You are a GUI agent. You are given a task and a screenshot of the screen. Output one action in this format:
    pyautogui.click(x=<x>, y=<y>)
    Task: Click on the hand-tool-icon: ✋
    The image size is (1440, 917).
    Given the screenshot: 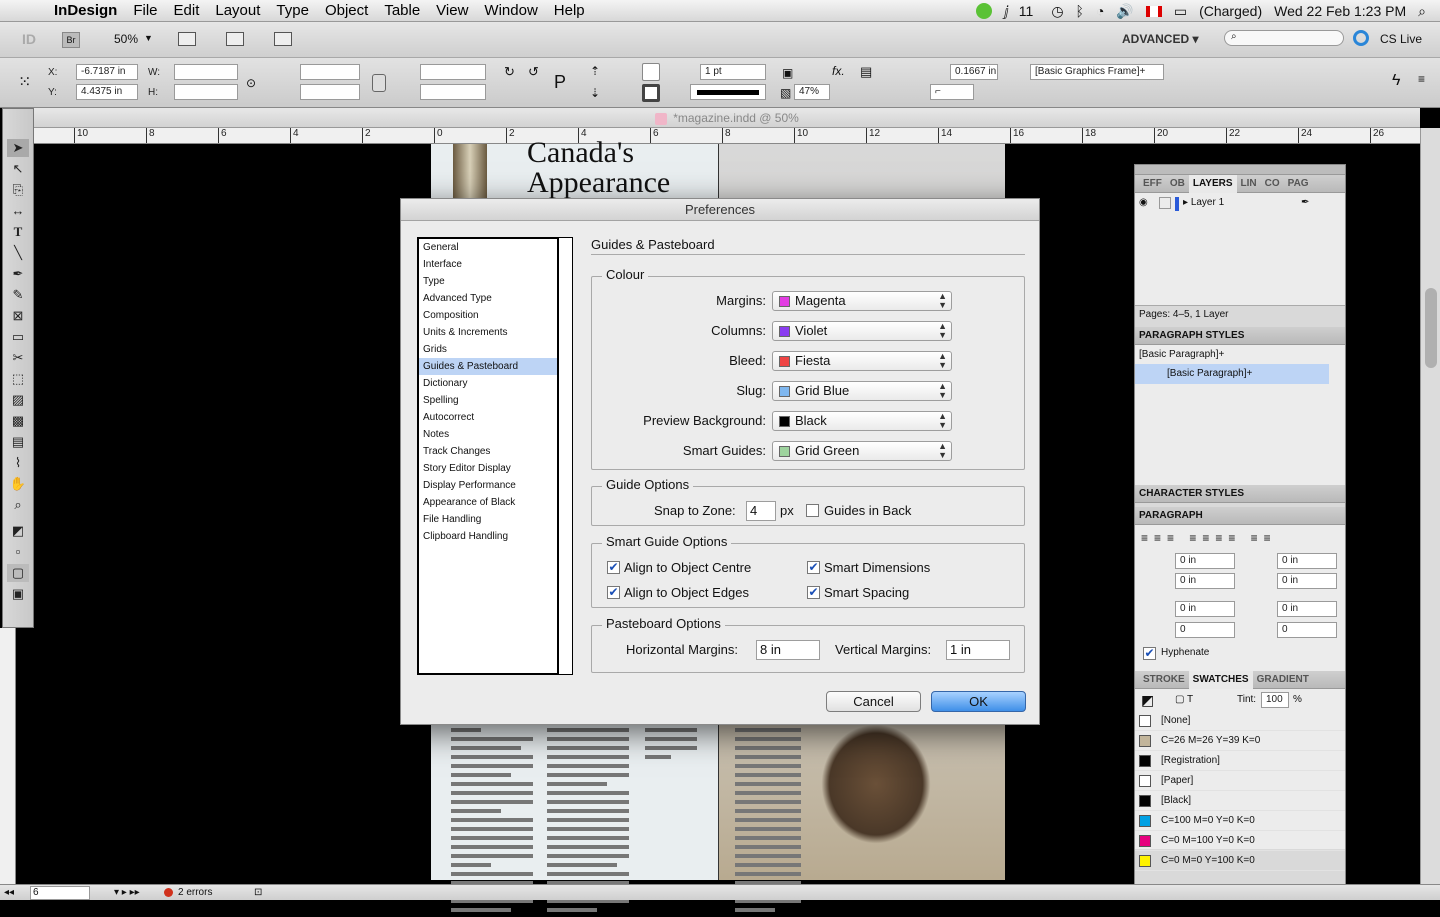 What is the action you would take?
    pyautogui.click(x=18, y=484)
    